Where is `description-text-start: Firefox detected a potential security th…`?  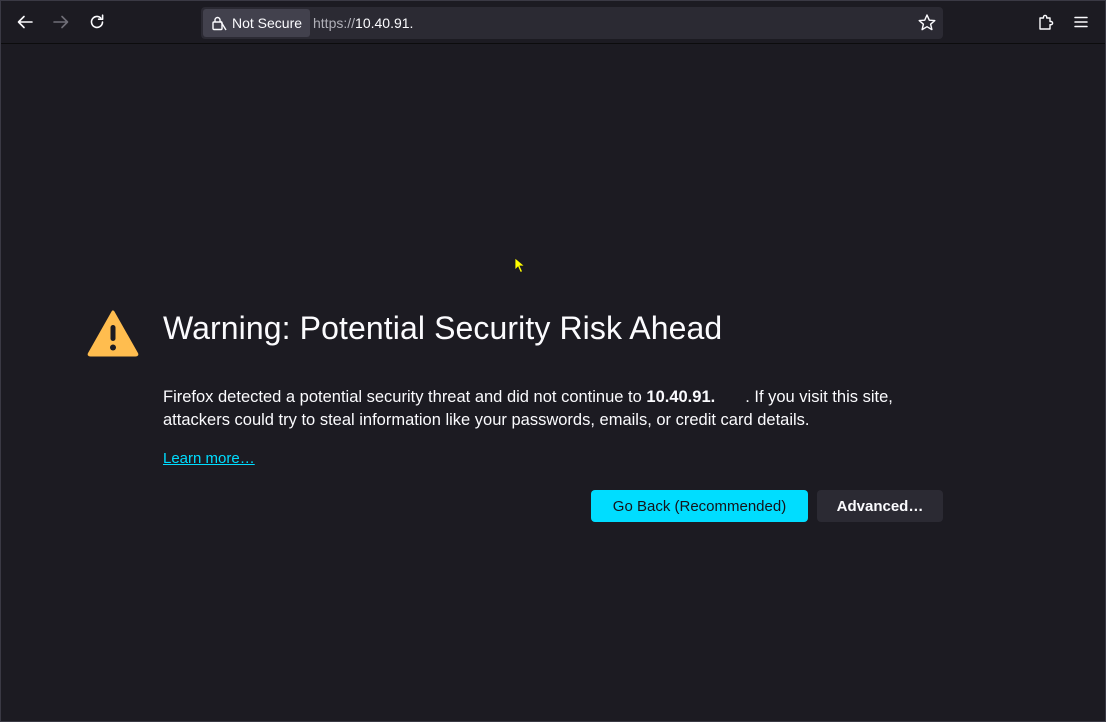
description-text-start: Firefox detected a potential security th… is located at coordinates (405, 397).